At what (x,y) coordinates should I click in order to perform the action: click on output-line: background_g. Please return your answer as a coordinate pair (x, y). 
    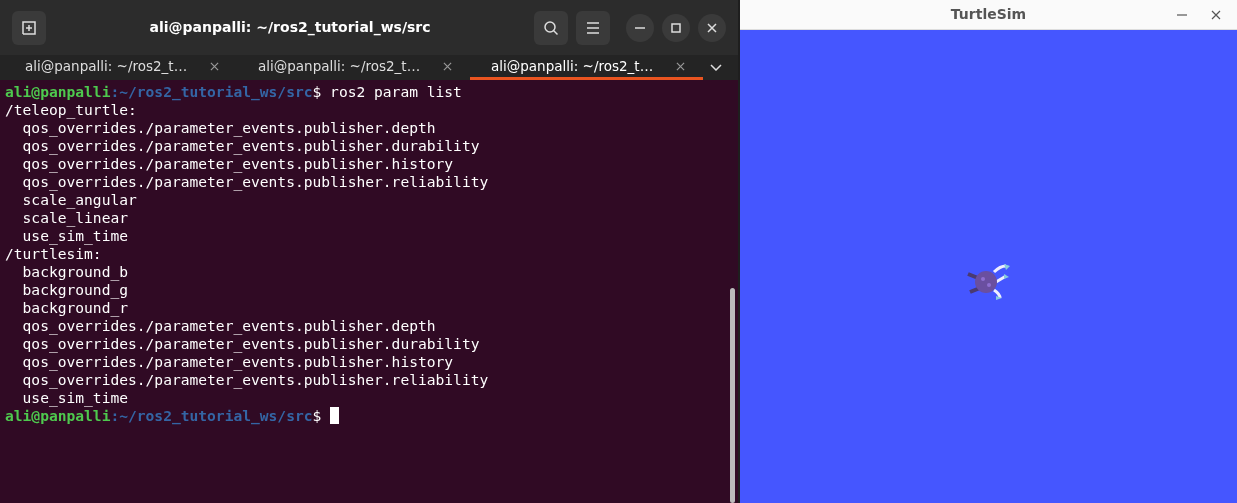
    Looking at the image, I should click on (74, 289).